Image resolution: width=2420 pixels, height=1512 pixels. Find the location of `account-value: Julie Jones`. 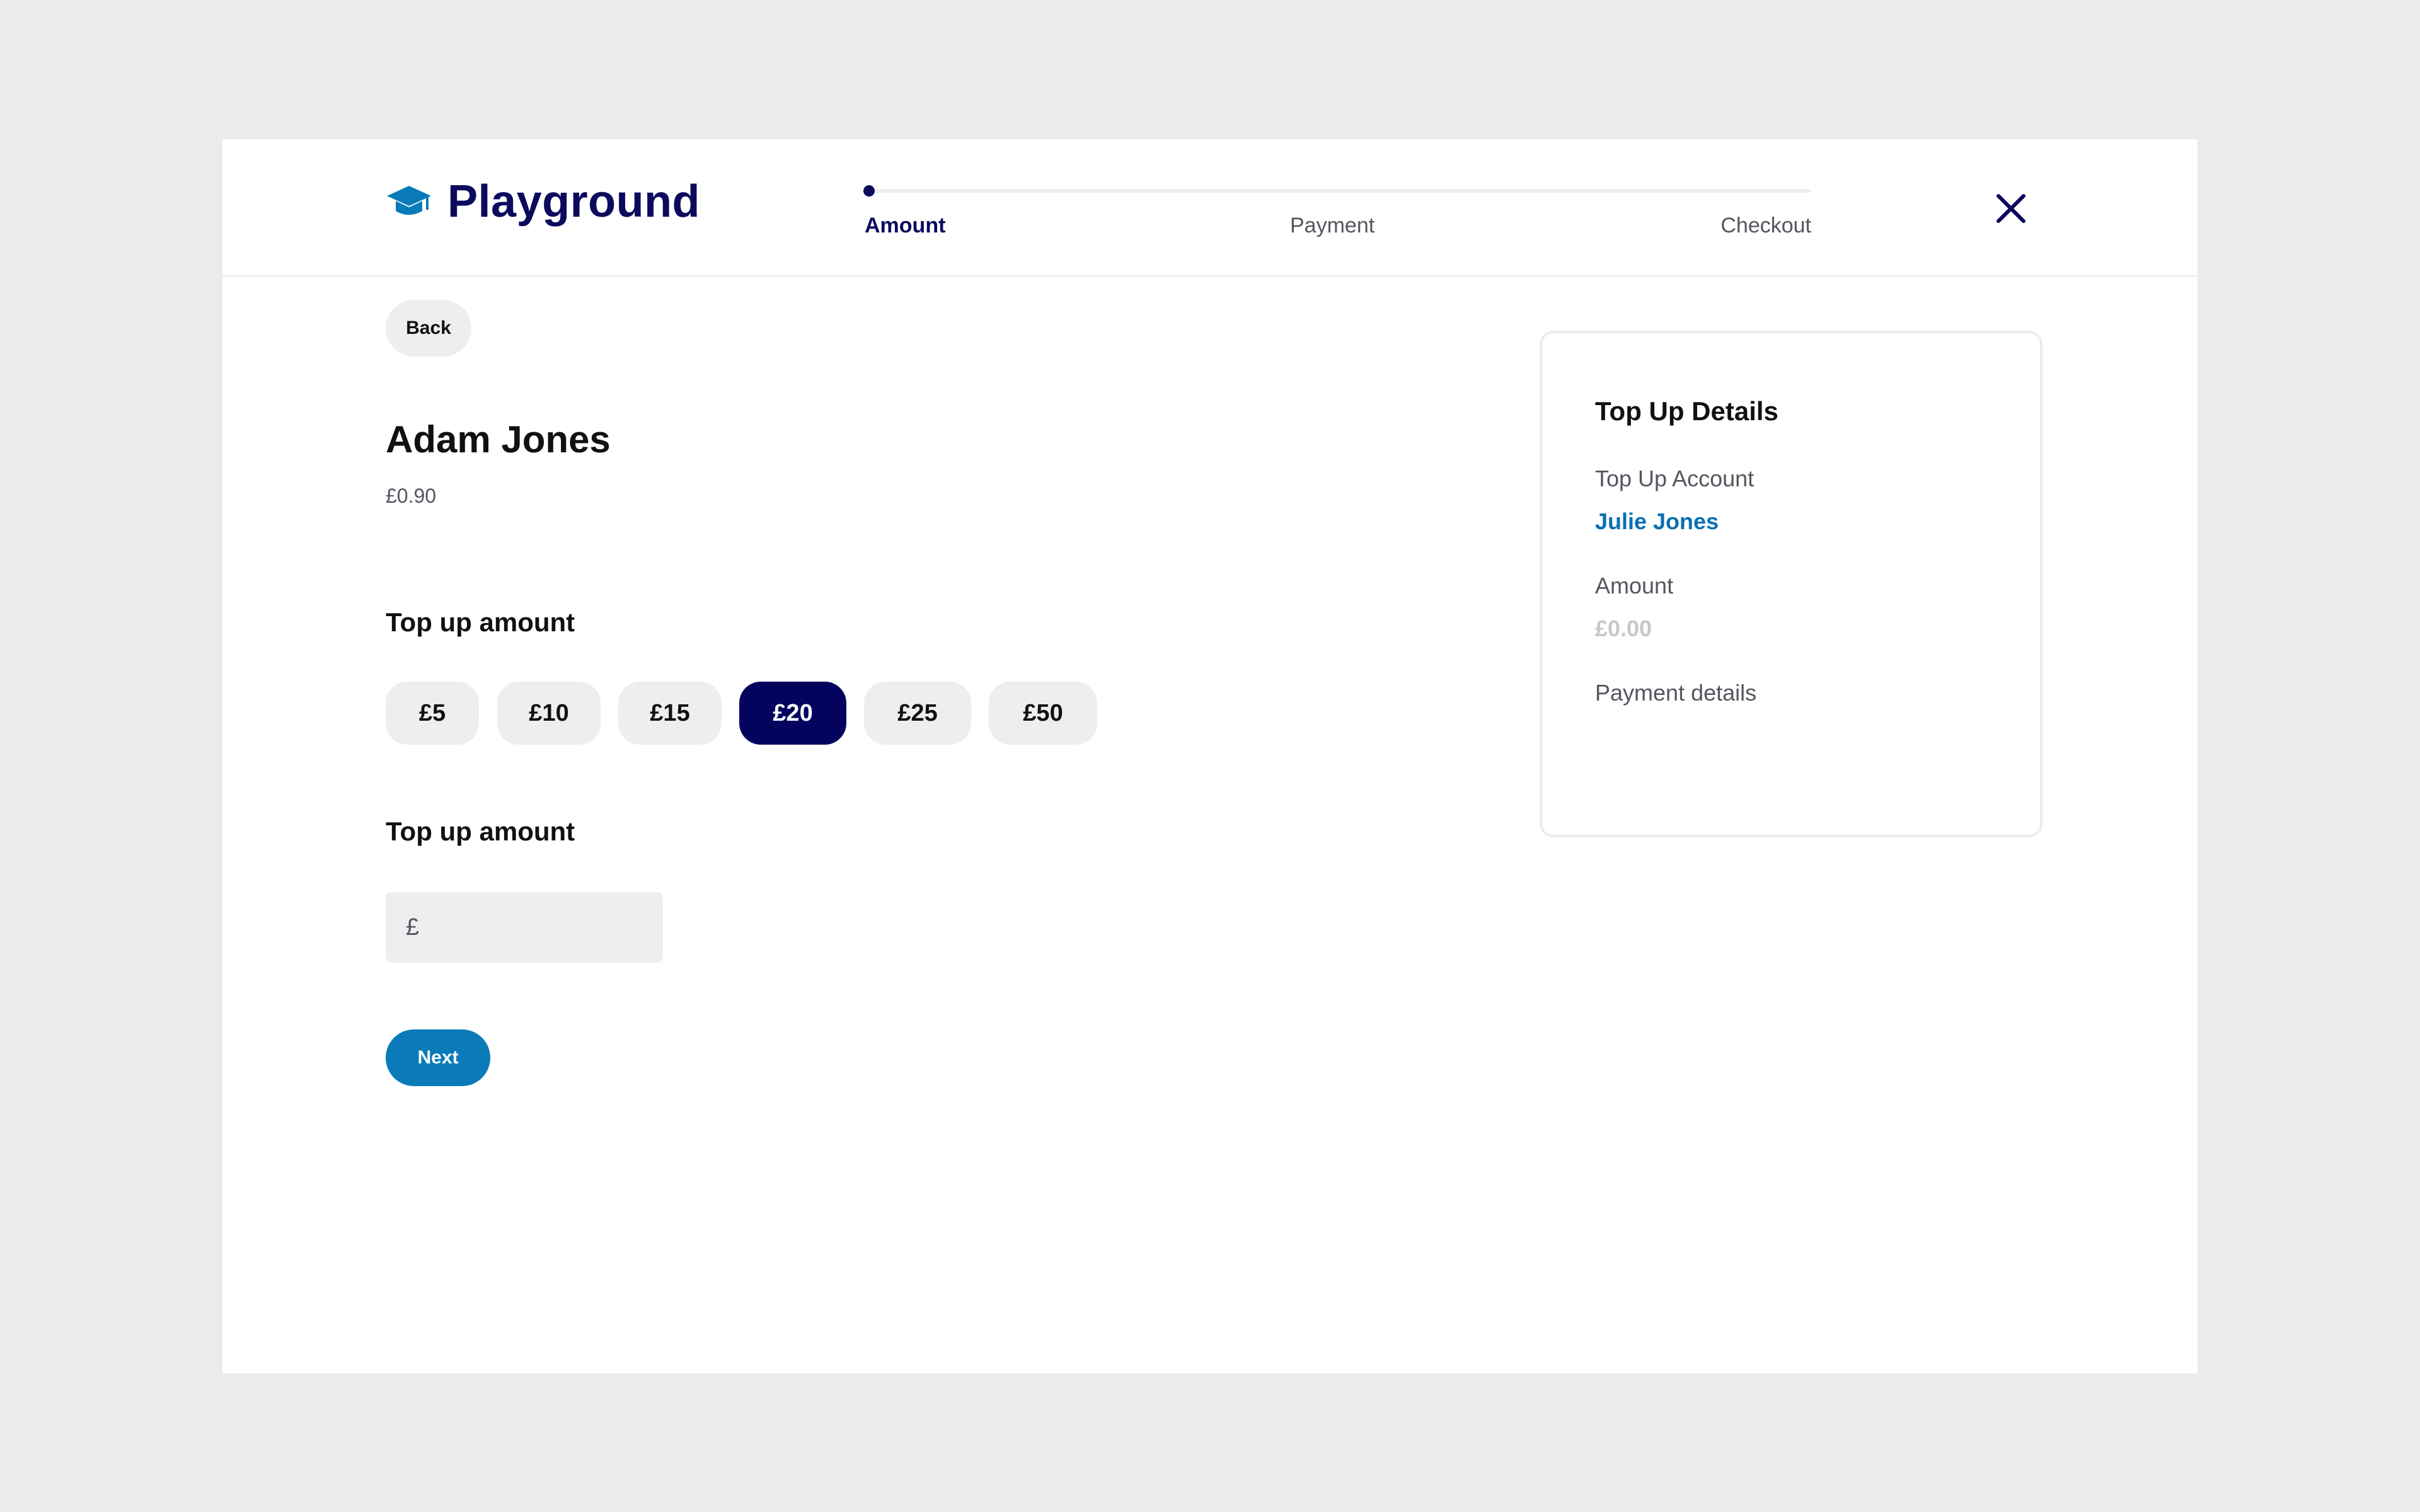

account-value: Julie Jones is located at coordinates (1657, 521).